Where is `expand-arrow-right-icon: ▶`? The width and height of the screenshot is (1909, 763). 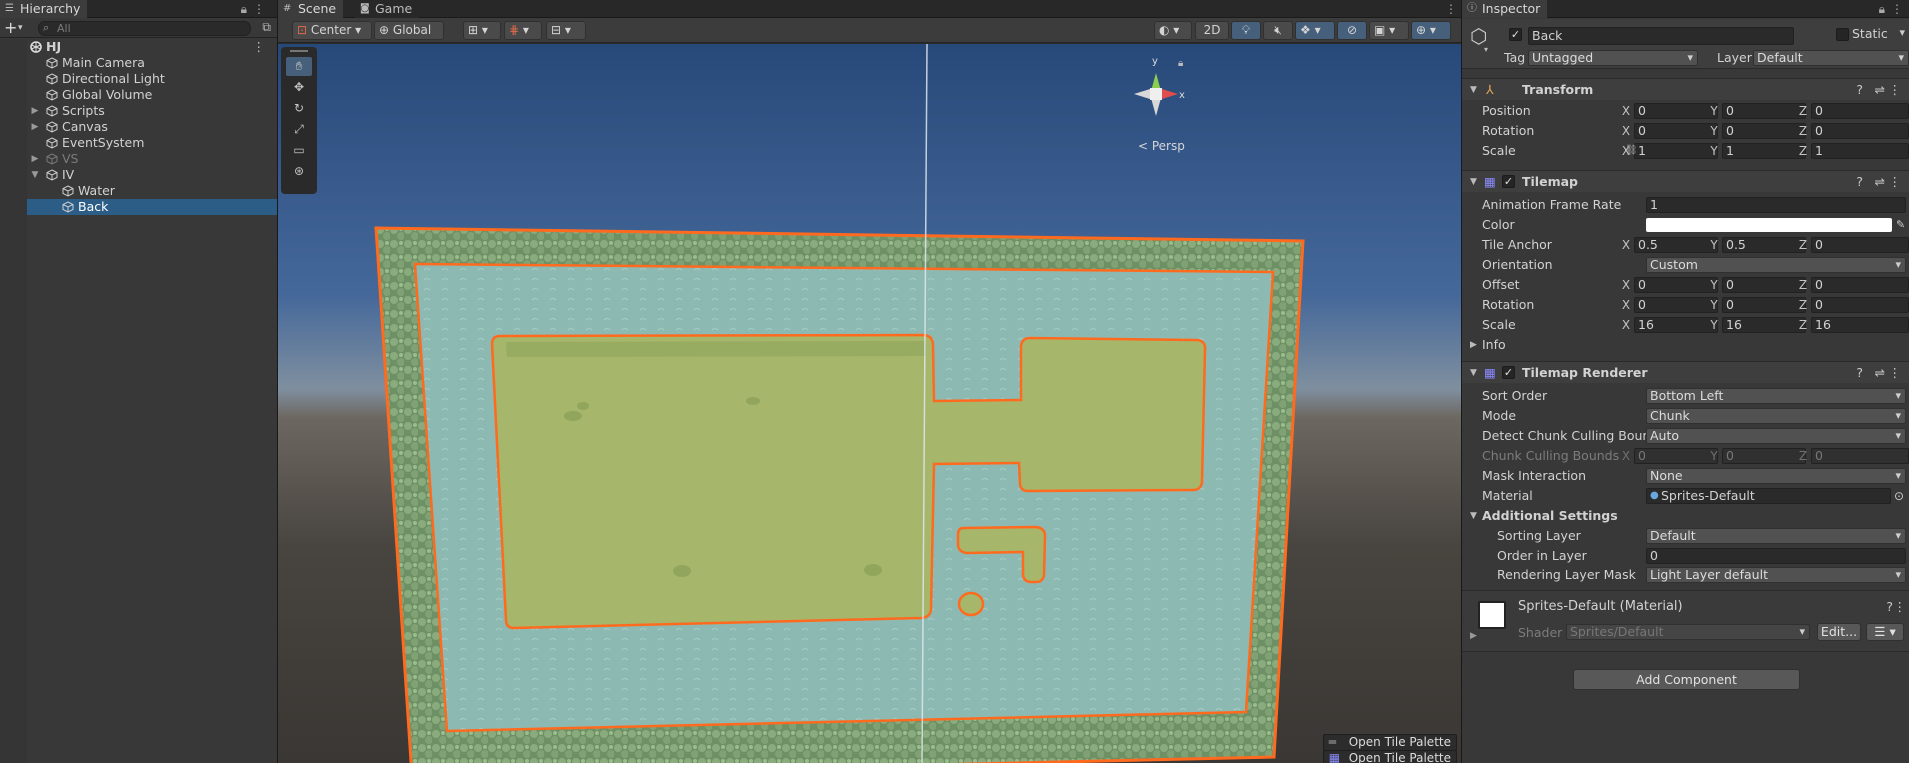
expand-arrow-right-icon: ▶ is located at coordinates (35, 159).